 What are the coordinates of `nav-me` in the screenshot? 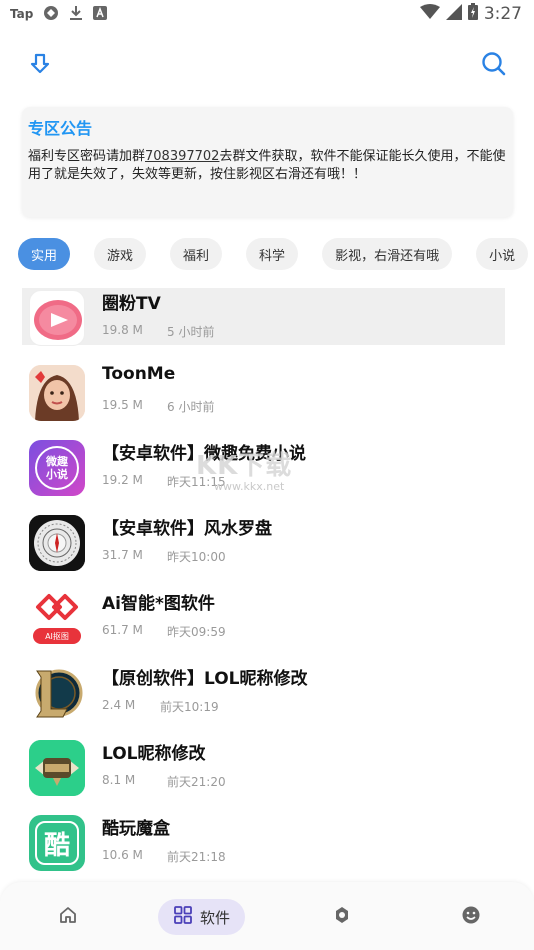 It's located at (471, 917).